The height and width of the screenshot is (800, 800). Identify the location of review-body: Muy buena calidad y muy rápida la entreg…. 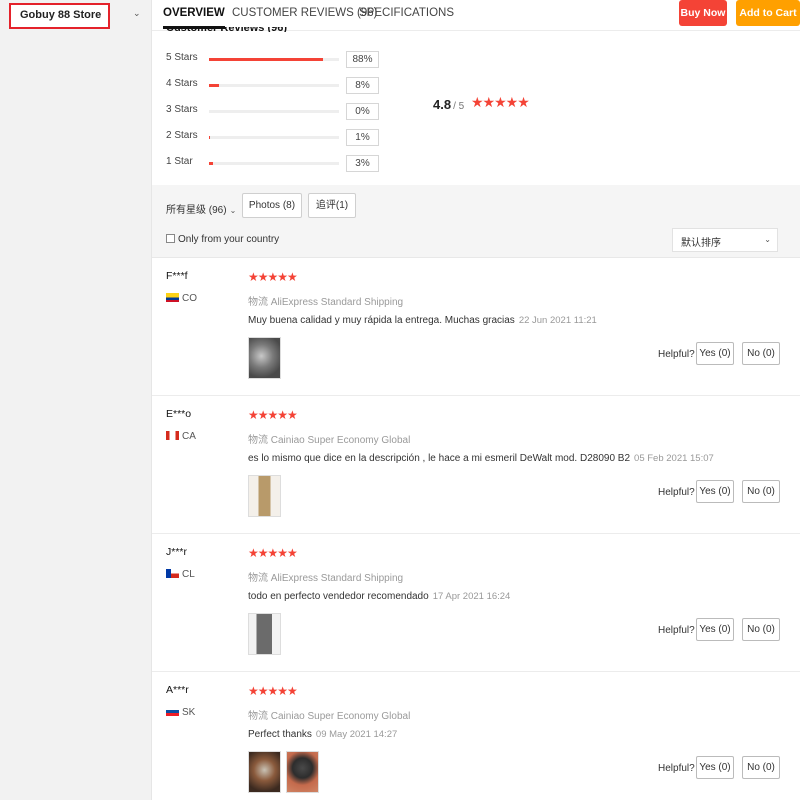
(381, 320).